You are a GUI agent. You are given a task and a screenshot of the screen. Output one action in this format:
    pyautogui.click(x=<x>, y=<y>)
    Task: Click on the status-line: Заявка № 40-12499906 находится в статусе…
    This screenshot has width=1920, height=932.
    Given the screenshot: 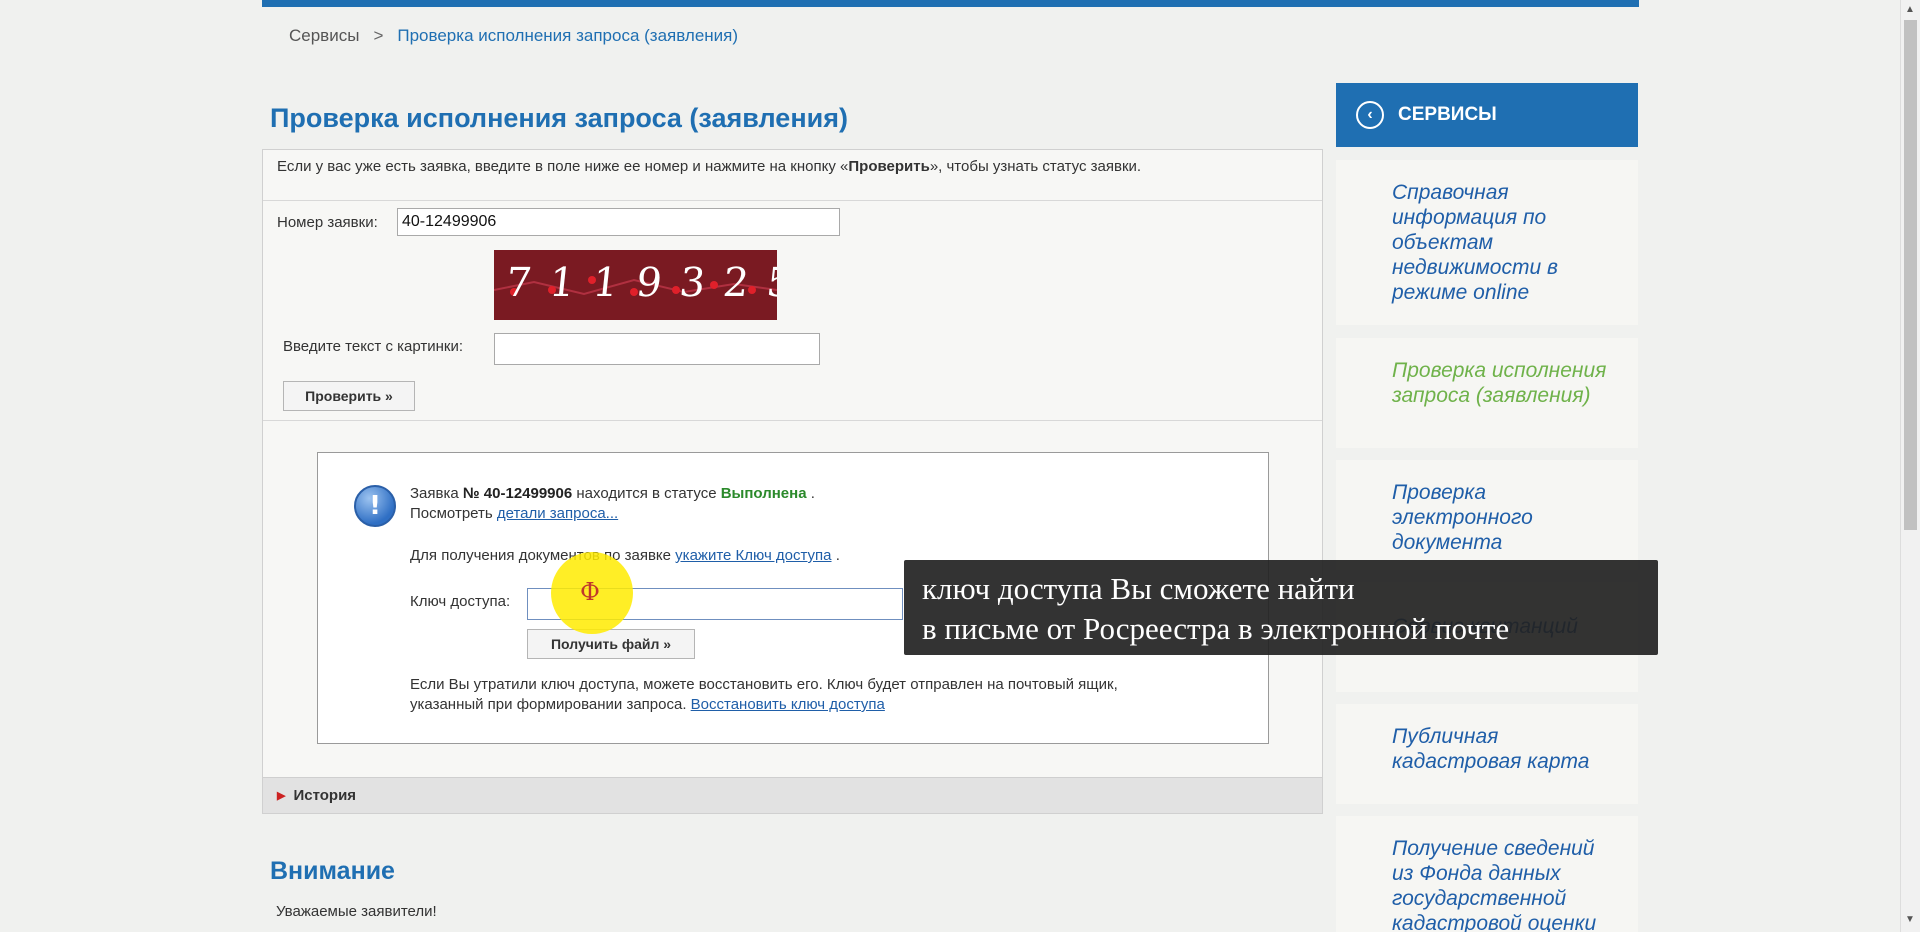 What is the action you would take?
    pyautogui.click(x=612, y=494)
    